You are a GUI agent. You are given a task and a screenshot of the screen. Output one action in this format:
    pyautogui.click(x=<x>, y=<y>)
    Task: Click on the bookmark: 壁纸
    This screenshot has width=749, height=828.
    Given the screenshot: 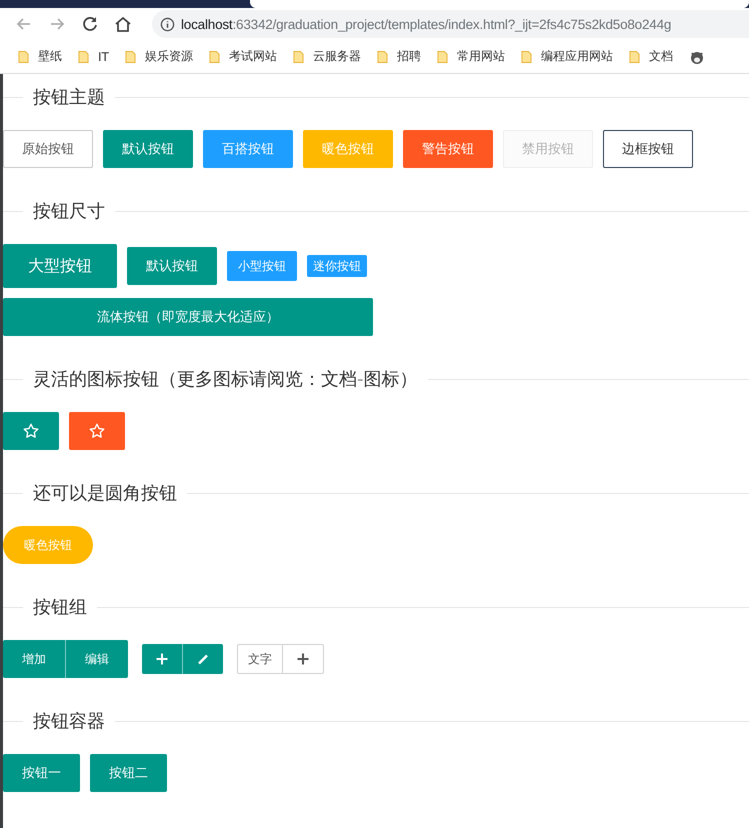 What is the action you would take?
    pyautogui.click(x=40, y=56)
    